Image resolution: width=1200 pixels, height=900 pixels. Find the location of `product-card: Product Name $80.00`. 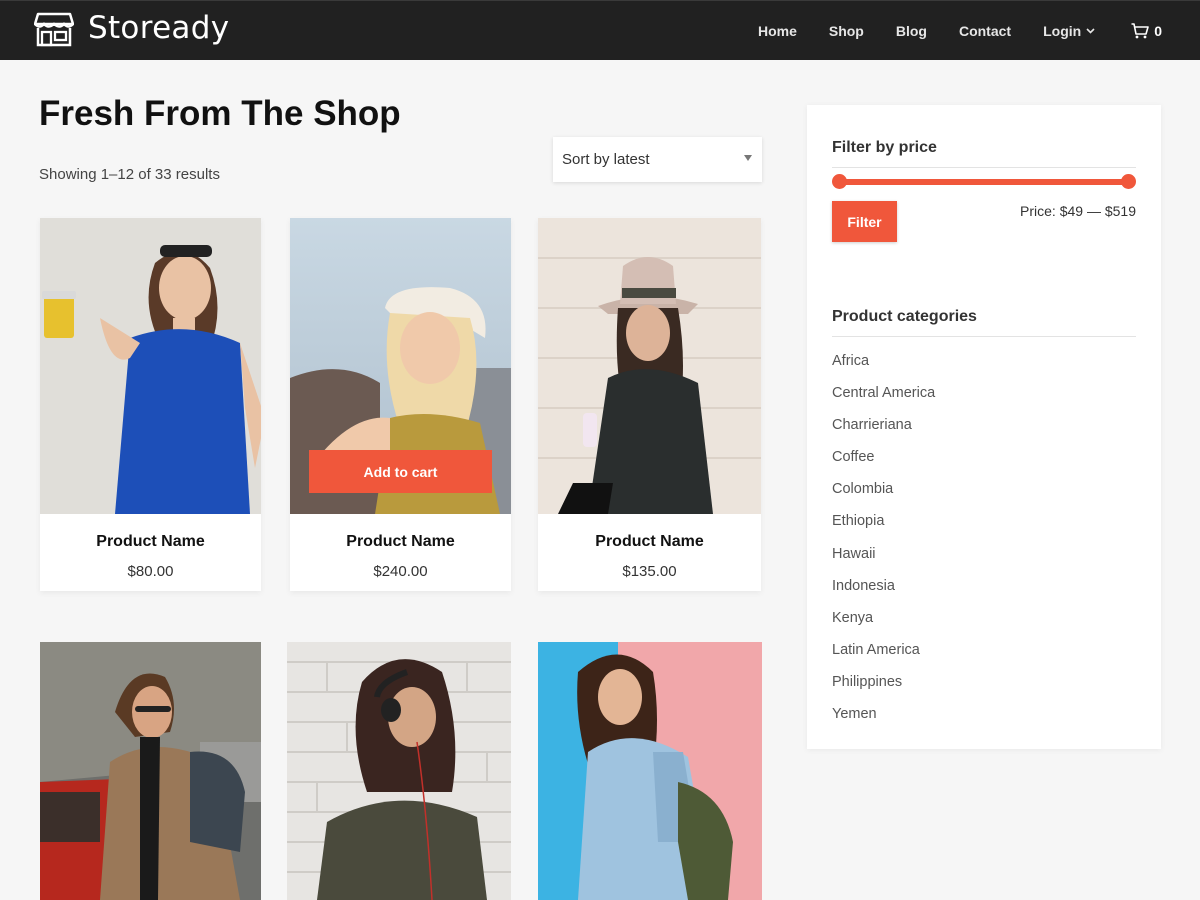

product-card: Product Name $80.00 is located at coordinates (150, 404).